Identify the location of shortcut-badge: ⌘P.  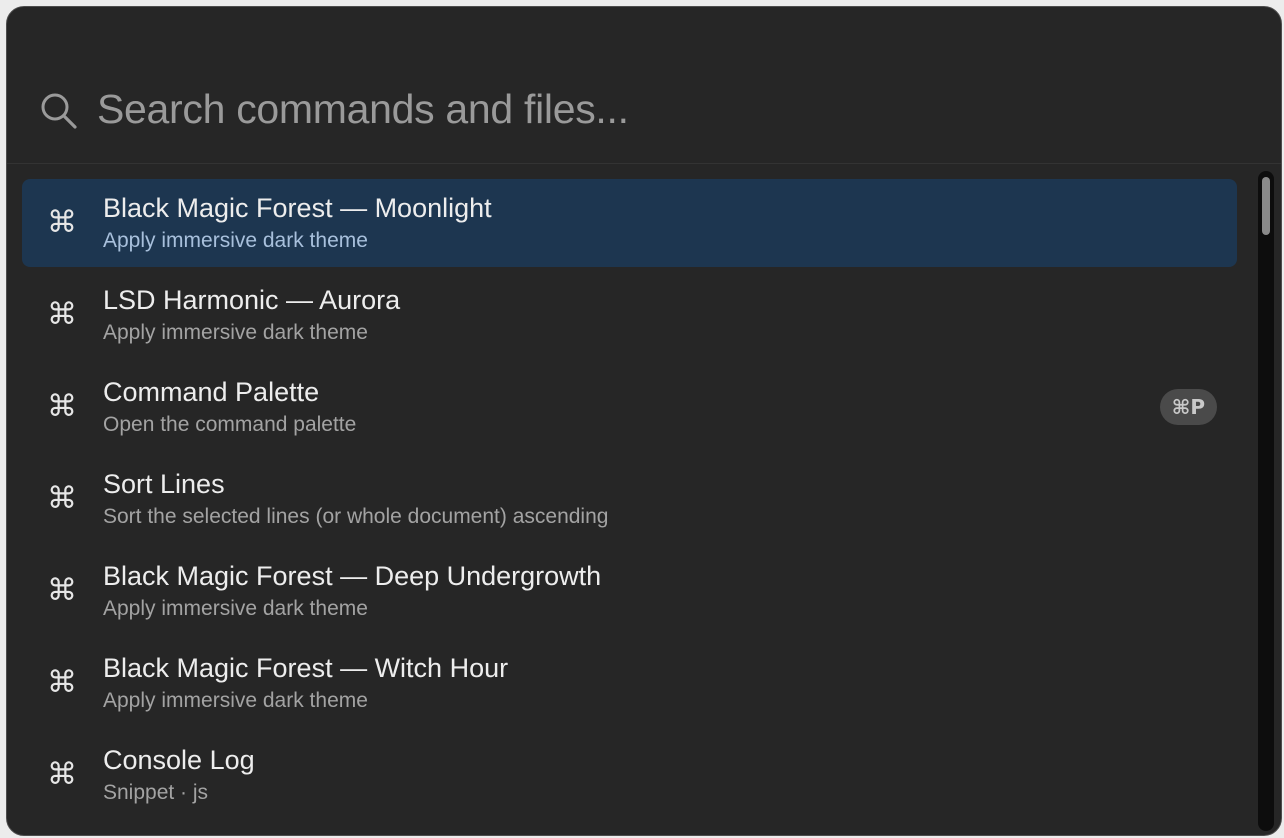
(1188, 407).